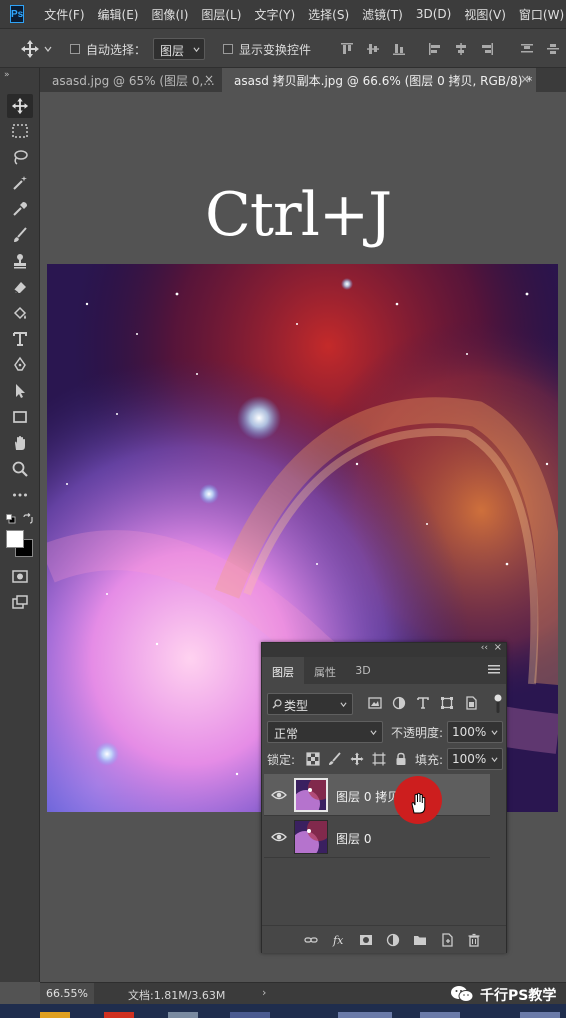 The height and width of the screenshot is (1018, 566). Describe the element at coordinates (353, 838) in the screenshot. I see `layer-name: 图层 0` at that location.